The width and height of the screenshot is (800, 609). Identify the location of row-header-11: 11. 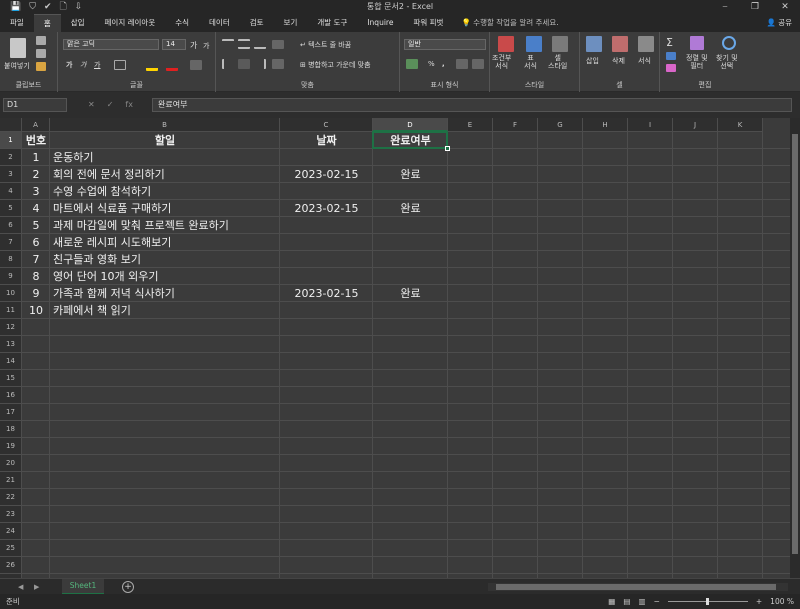
(11, 310).